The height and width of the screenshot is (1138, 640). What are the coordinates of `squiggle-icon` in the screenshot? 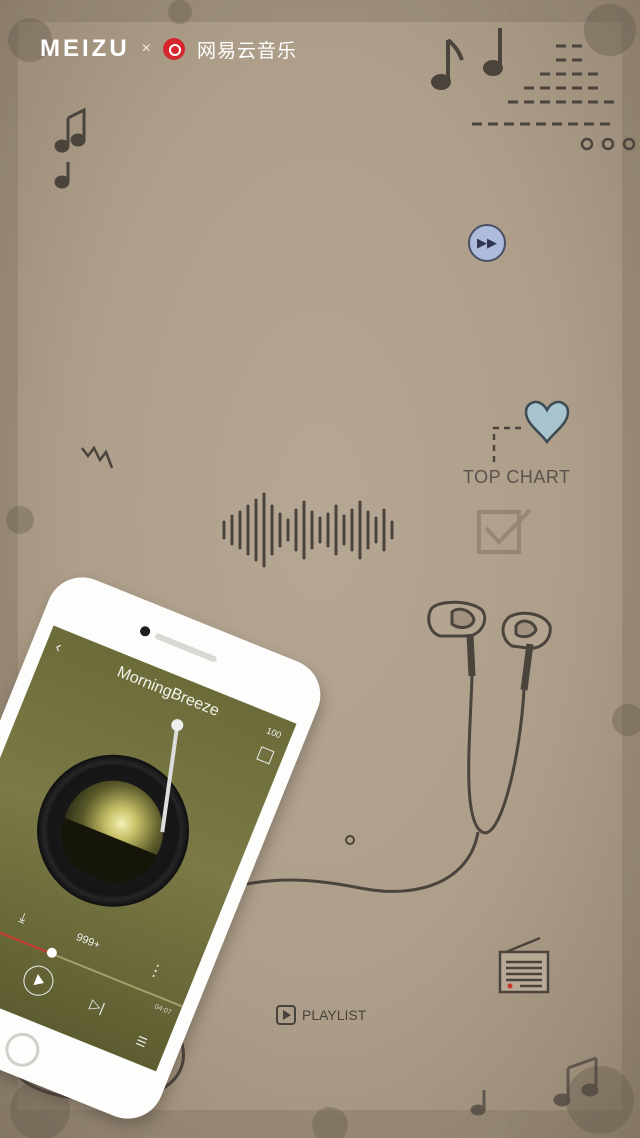 It's located at (97, 457).